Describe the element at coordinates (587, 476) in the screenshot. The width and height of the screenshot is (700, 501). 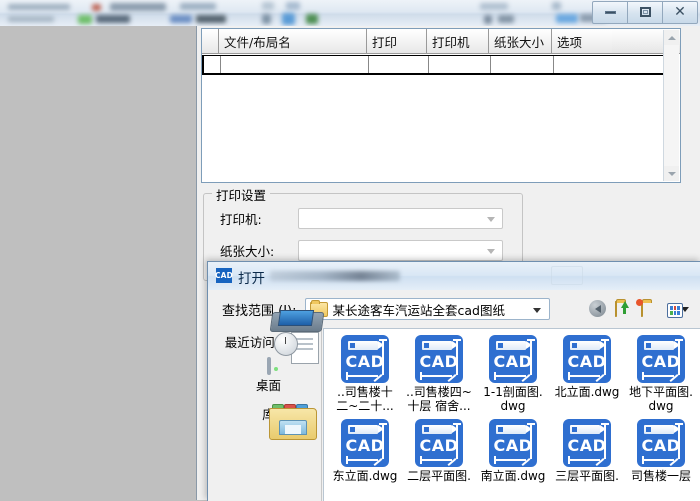
I see `file-name-label: 三层平面图.` at that location.